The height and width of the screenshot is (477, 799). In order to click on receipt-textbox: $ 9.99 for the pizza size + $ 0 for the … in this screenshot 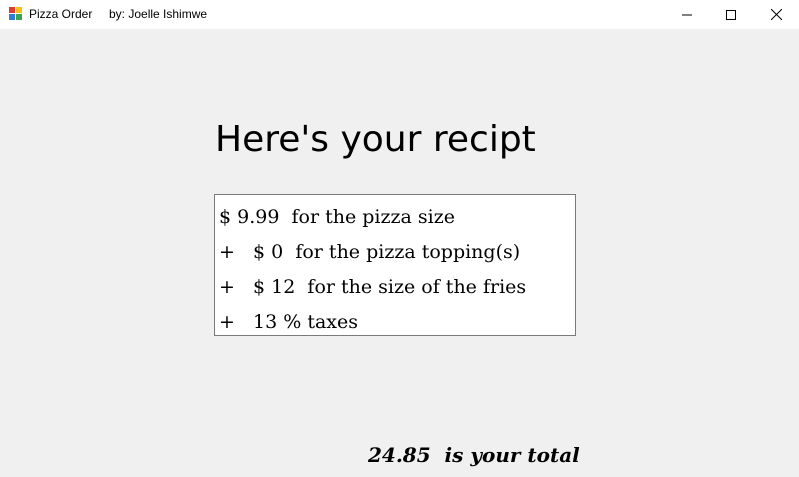, I will do `click(395, 265)`.